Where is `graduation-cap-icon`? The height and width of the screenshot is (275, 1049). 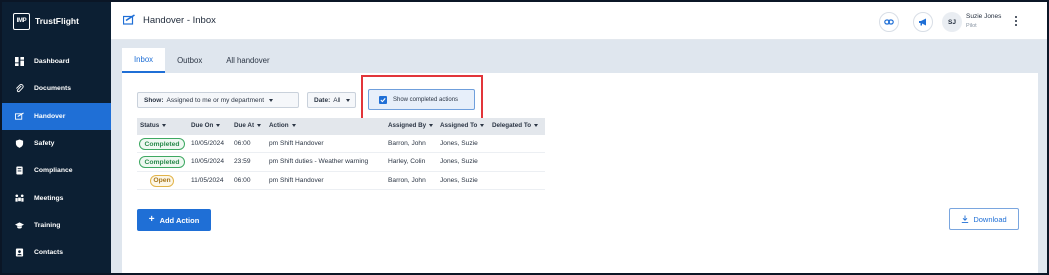
graduation-cap-icon is located at coordinates (19, 225).